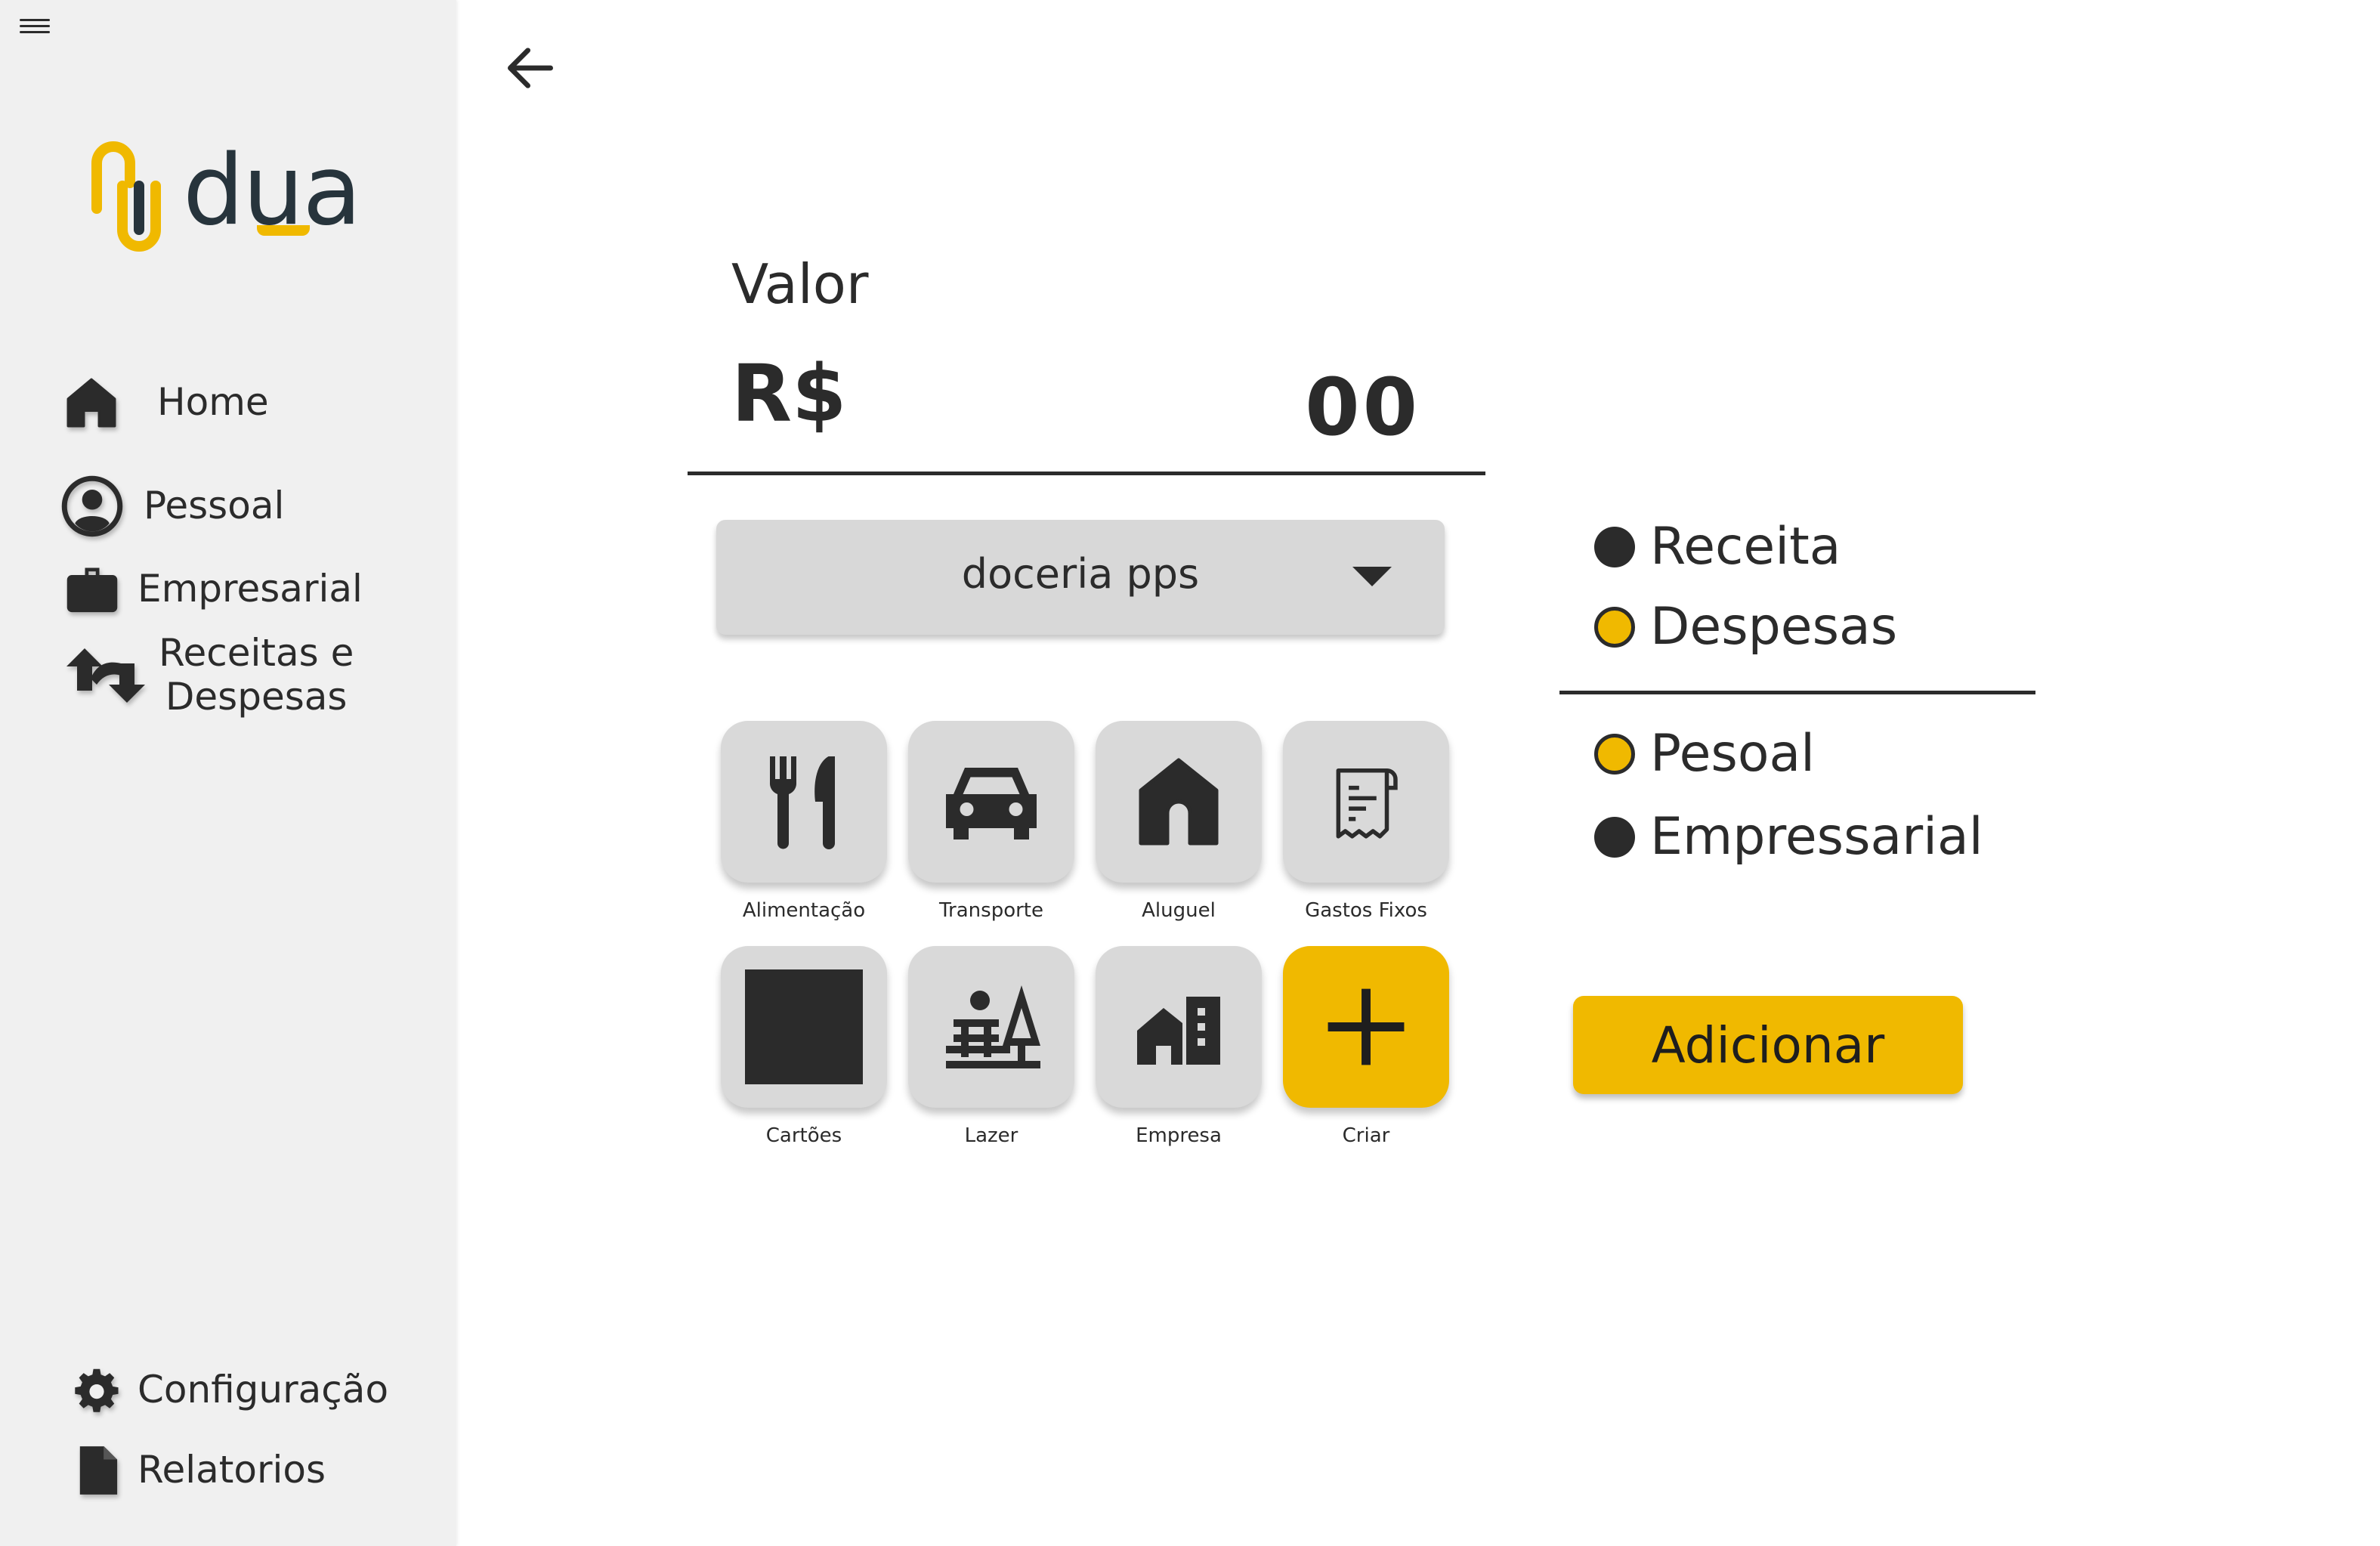 This screenshot has height=1546, width=2380. I want to click on sidebar-item-pessoal: Pessoal, so click(172, 507).